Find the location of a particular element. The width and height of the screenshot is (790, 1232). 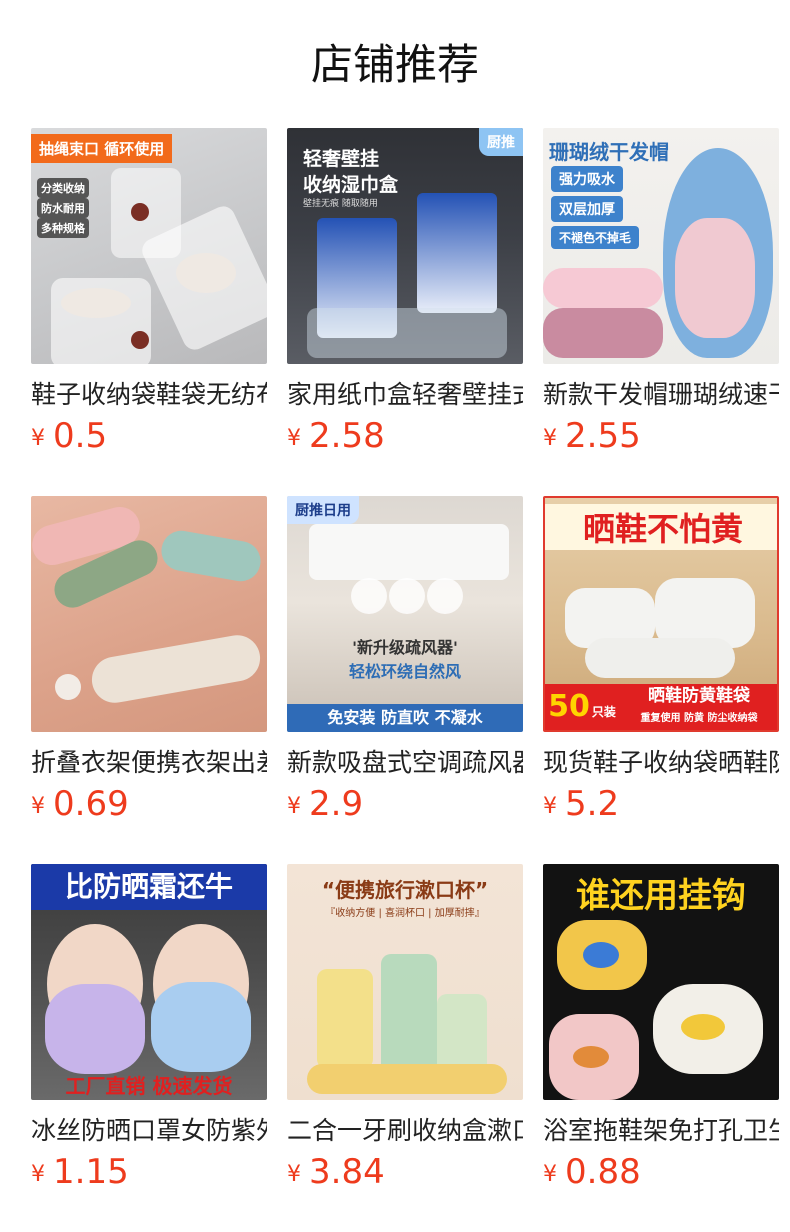

product-card: 折叠衣架便携衣架出差 ¥0.69 is located at coordinates (149, 680).